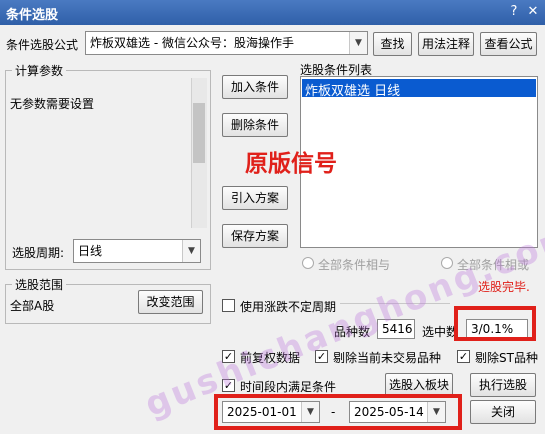 The height and width of the screenshot is (434, 545). Describe the element at coordinates (446, 44) in the screenshot. I see `usage-note-button: 用法注释` at that location.